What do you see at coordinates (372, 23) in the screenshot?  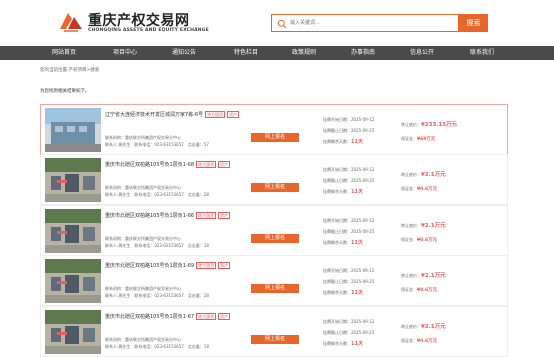 I see `search-input` at bounding box center [372, 23].